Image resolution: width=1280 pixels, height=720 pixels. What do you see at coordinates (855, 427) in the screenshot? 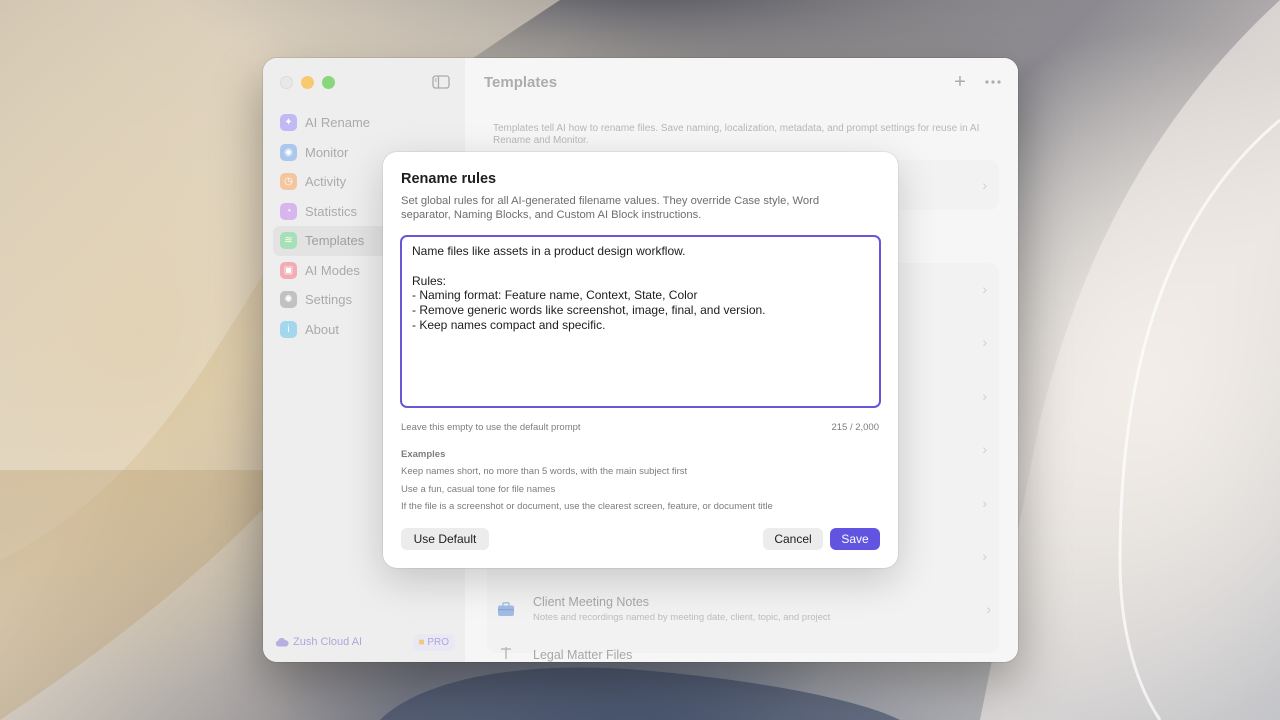
I see `character-counter: 215 / 2,000` at bounding box center [855, 427].